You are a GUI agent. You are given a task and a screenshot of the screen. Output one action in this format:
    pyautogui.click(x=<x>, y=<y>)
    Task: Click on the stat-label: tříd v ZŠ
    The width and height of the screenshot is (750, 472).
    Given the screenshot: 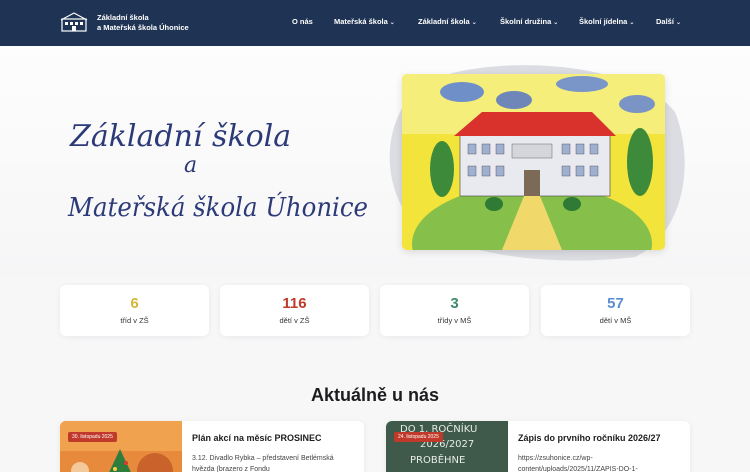 What is the action you would take?
    pyautogui.click(x=134, y=320)
    